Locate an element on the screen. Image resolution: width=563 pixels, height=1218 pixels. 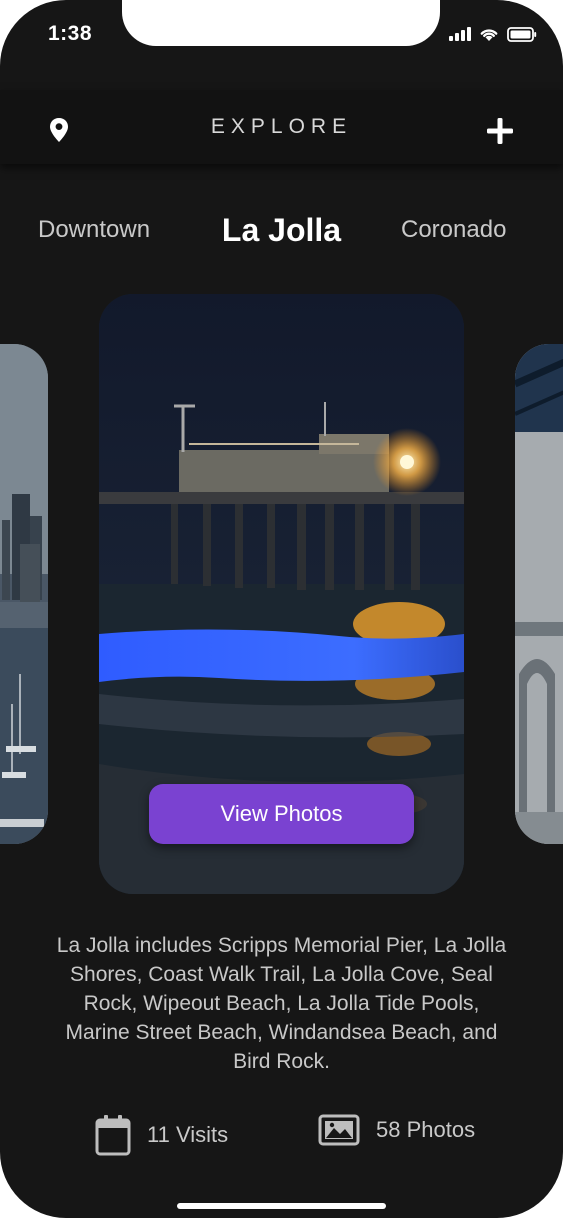
bridge-image is located at coordinates (539, 594).